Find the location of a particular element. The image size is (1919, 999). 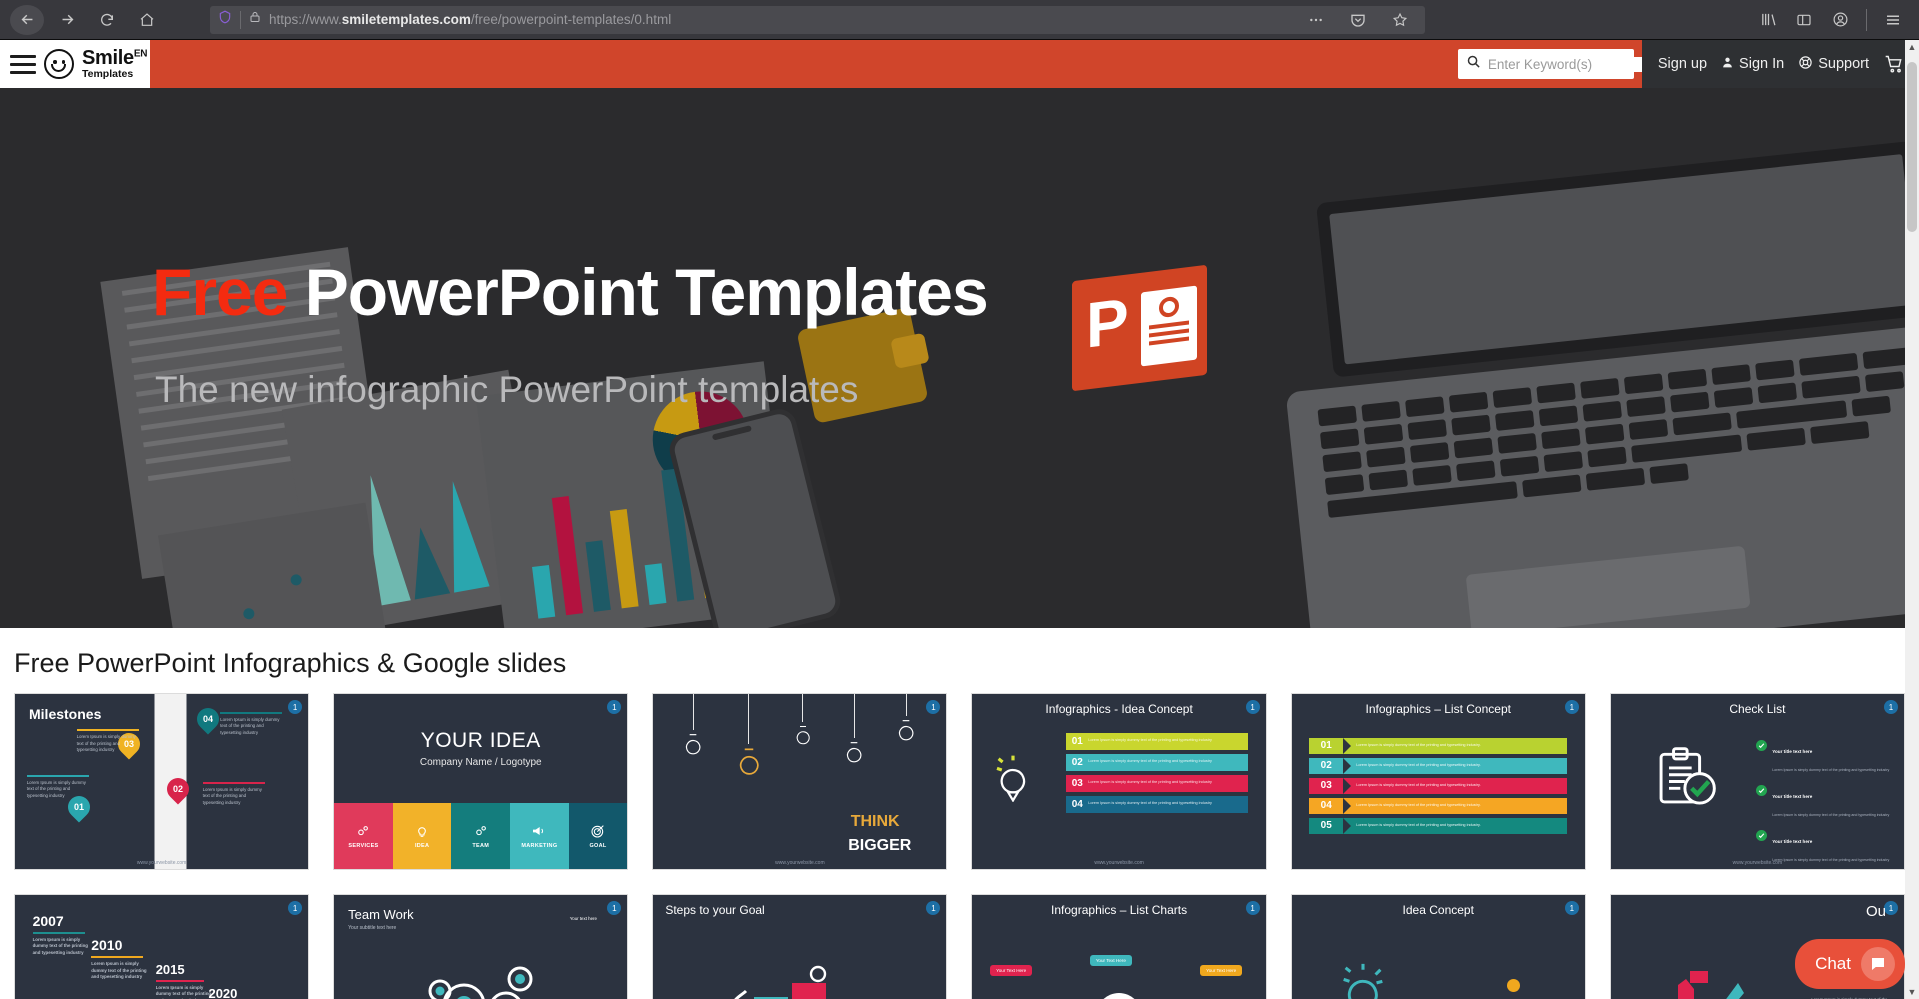

scroll-up-arrow: ▲ is located at coordinates (1912, 47).